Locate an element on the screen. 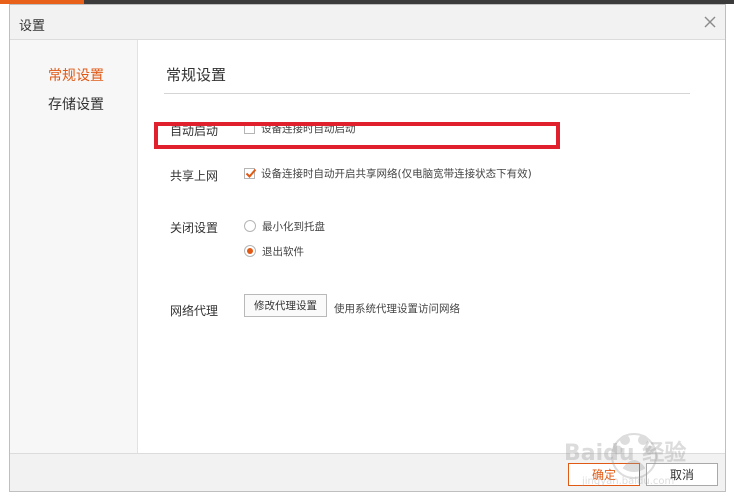  radio-selected-dot is located at coordinates (250, 251).